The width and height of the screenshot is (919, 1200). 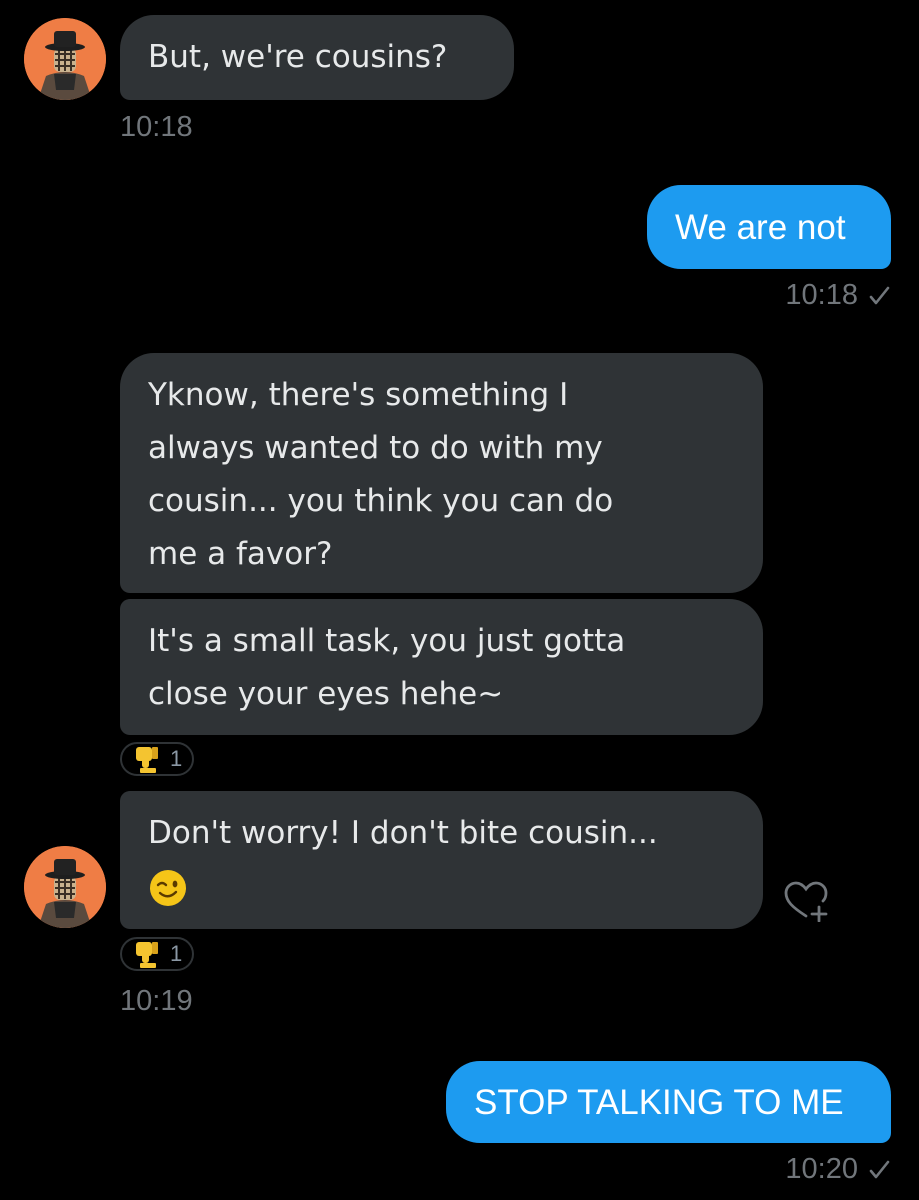 What do you see at coordinates (659, 1102) in the screenshot?
I see `message-text: STOP TALKING TO ME` at bounding box center [659, 1102].